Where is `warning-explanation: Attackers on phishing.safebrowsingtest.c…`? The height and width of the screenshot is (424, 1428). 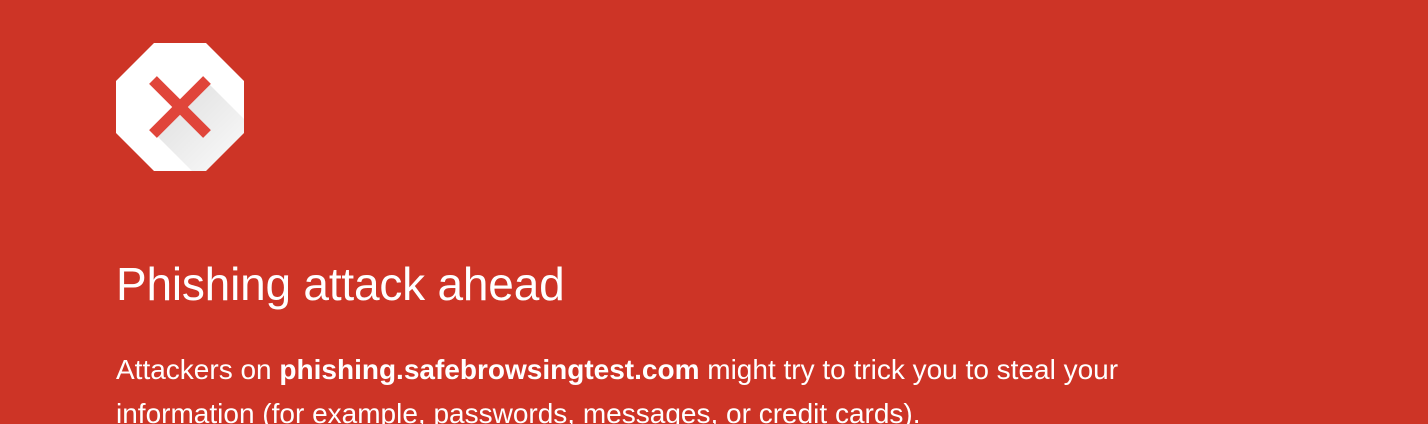
warning-explanation: Attackers on phishing.safebrowsingtest.c… is located at coordinates (676, 386).